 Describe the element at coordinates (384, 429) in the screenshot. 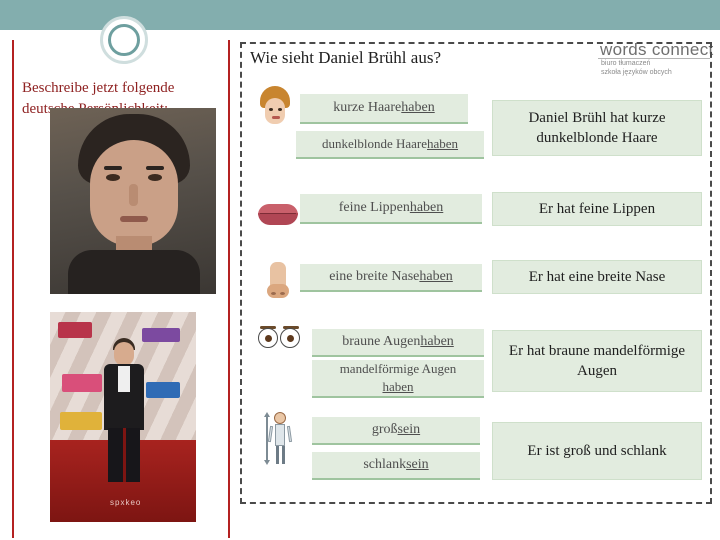

I see `phrase-text: groß` at that location.